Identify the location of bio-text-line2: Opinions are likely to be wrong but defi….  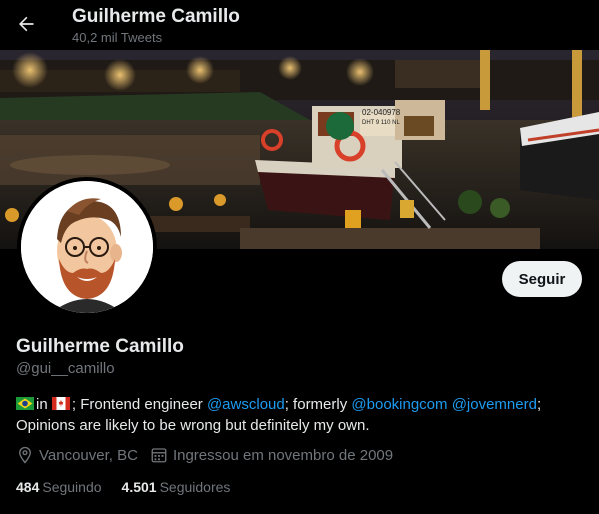
(193, 425).